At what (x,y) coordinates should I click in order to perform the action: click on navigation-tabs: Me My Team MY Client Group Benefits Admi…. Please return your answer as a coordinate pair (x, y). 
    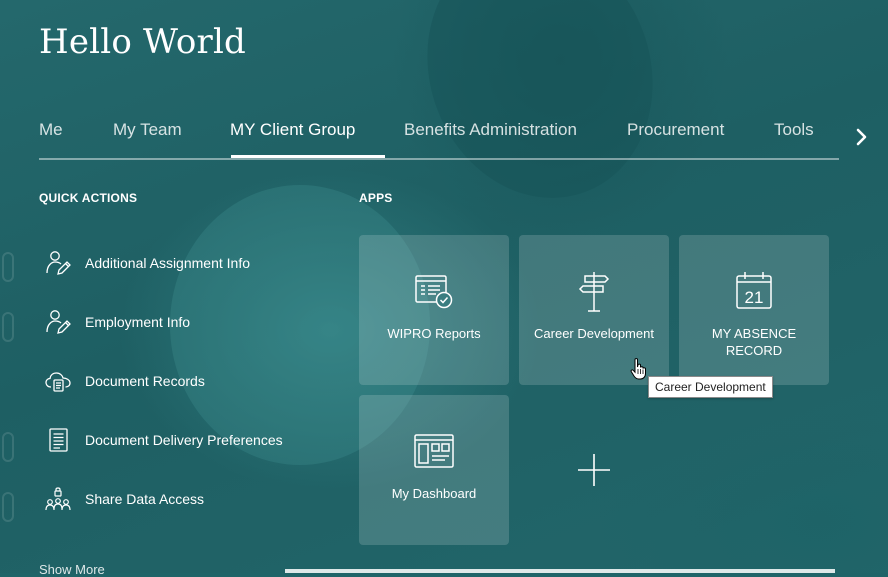
    Looking at the image, I should click on (439, 135).